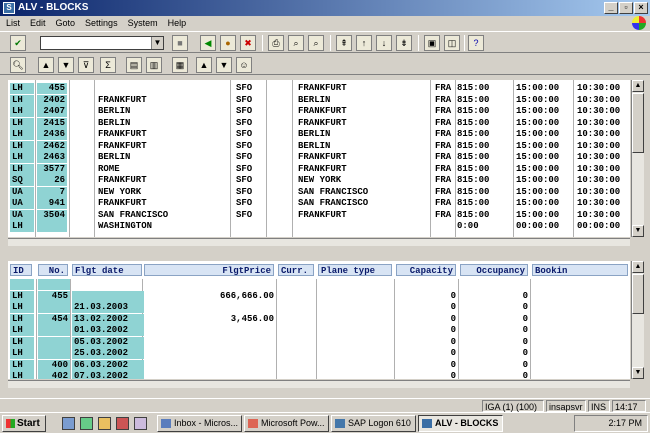 The width and height of the screenshot is (650, 433). Describe the element at coordinates (21, 270) in the screenshot. I see `header-id: ID` at that location.